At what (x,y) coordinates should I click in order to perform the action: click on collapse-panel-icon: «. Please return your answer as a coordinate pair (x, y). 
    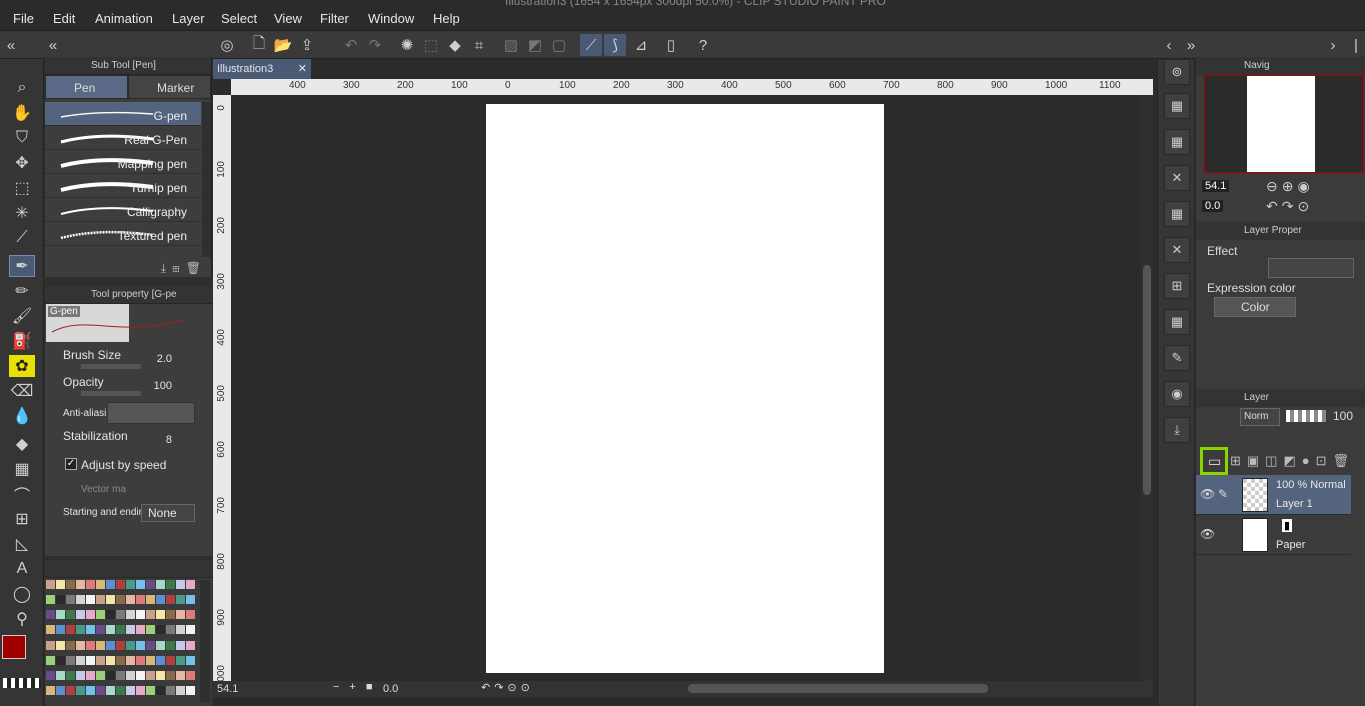
    Looking at the image, I should click on (53, 45).